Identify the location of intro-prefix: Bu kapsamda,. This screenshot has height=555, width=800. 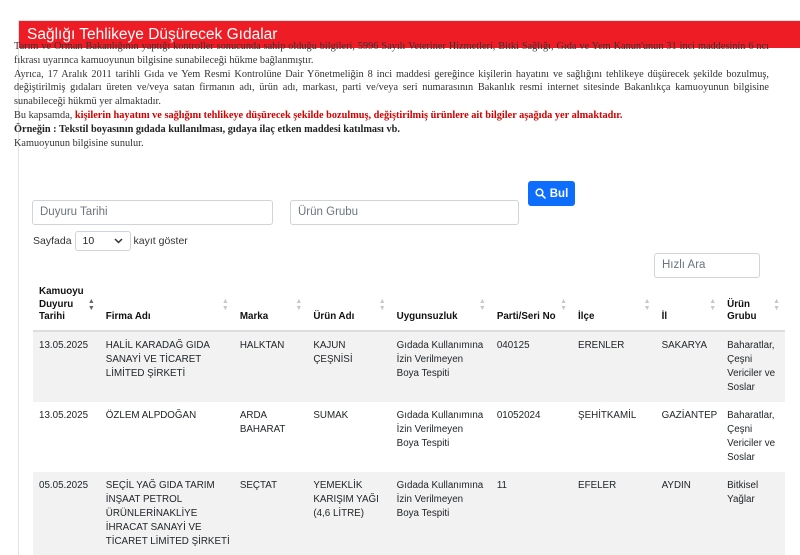
(44, 115).